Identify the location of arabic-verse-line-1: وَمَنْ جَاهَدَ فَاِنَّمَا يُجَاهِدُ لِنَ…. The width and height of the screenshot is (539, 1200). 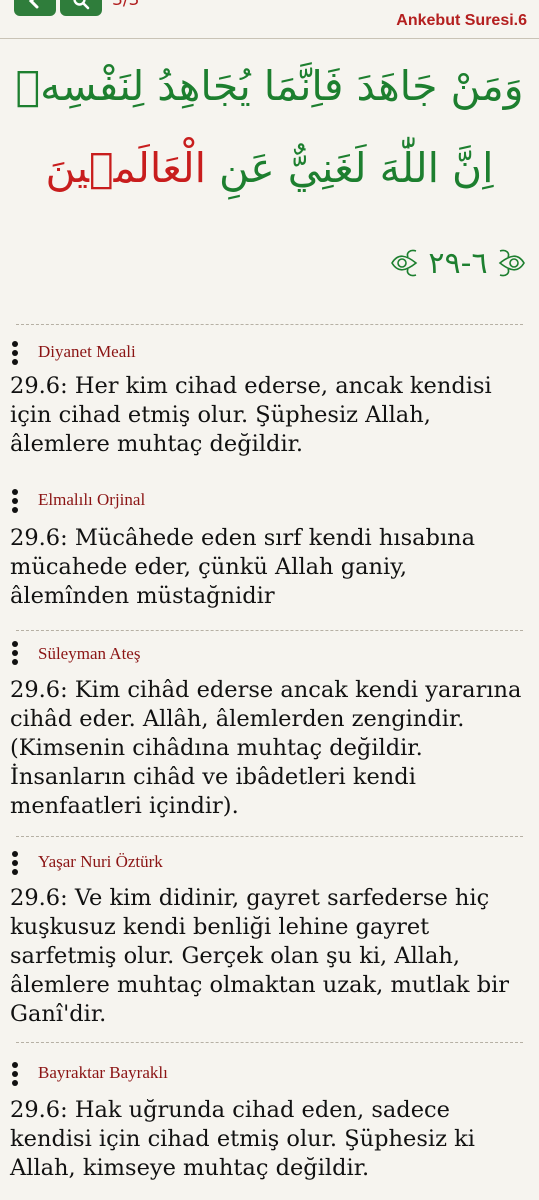
(269, 86).